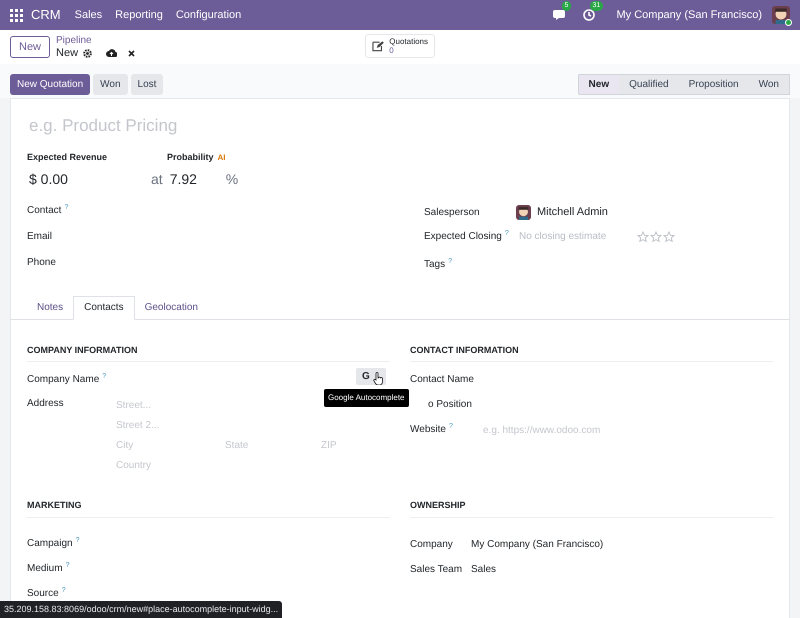 Image resolution: width=800 pixels, height=618 pixels. I want to click on field-value: My Company (San Francisco), so click(537, 545).